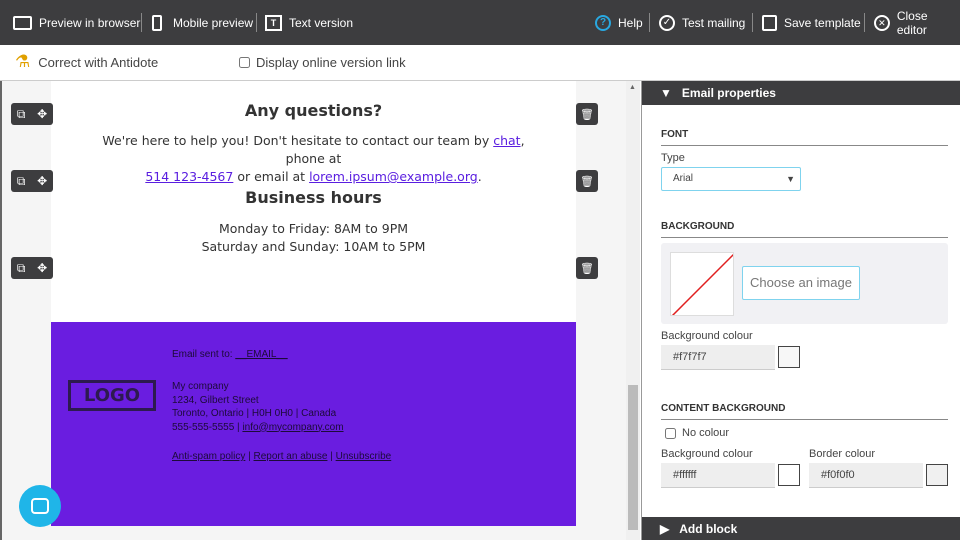 The image size is (960, 540). What do you see at coordinates (292, 427) in the screenshot?
I see `contact-link: info@mycompany.com` at bounding box center [292, 427].